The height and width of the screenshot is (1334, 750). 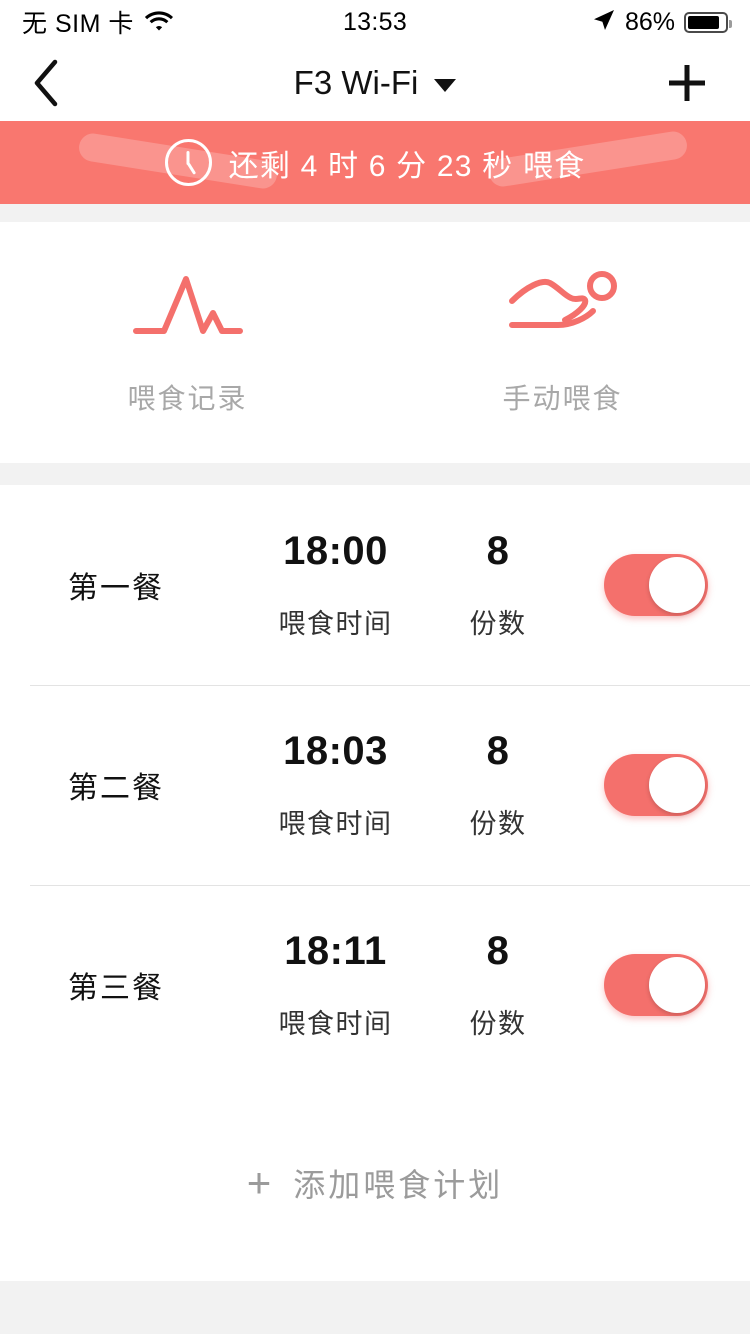 What do you see at coordinates (708, 22) in the screenshot?
I see `battery-icon` at bounding box center [708, 22].